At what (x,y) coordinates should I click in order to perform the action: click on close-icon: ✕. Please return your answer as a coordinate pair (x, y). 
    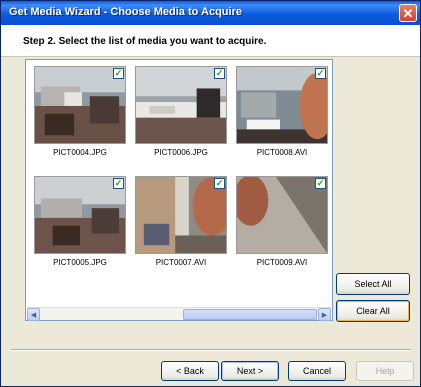
    Looking at the image, I should click on (408, 13).